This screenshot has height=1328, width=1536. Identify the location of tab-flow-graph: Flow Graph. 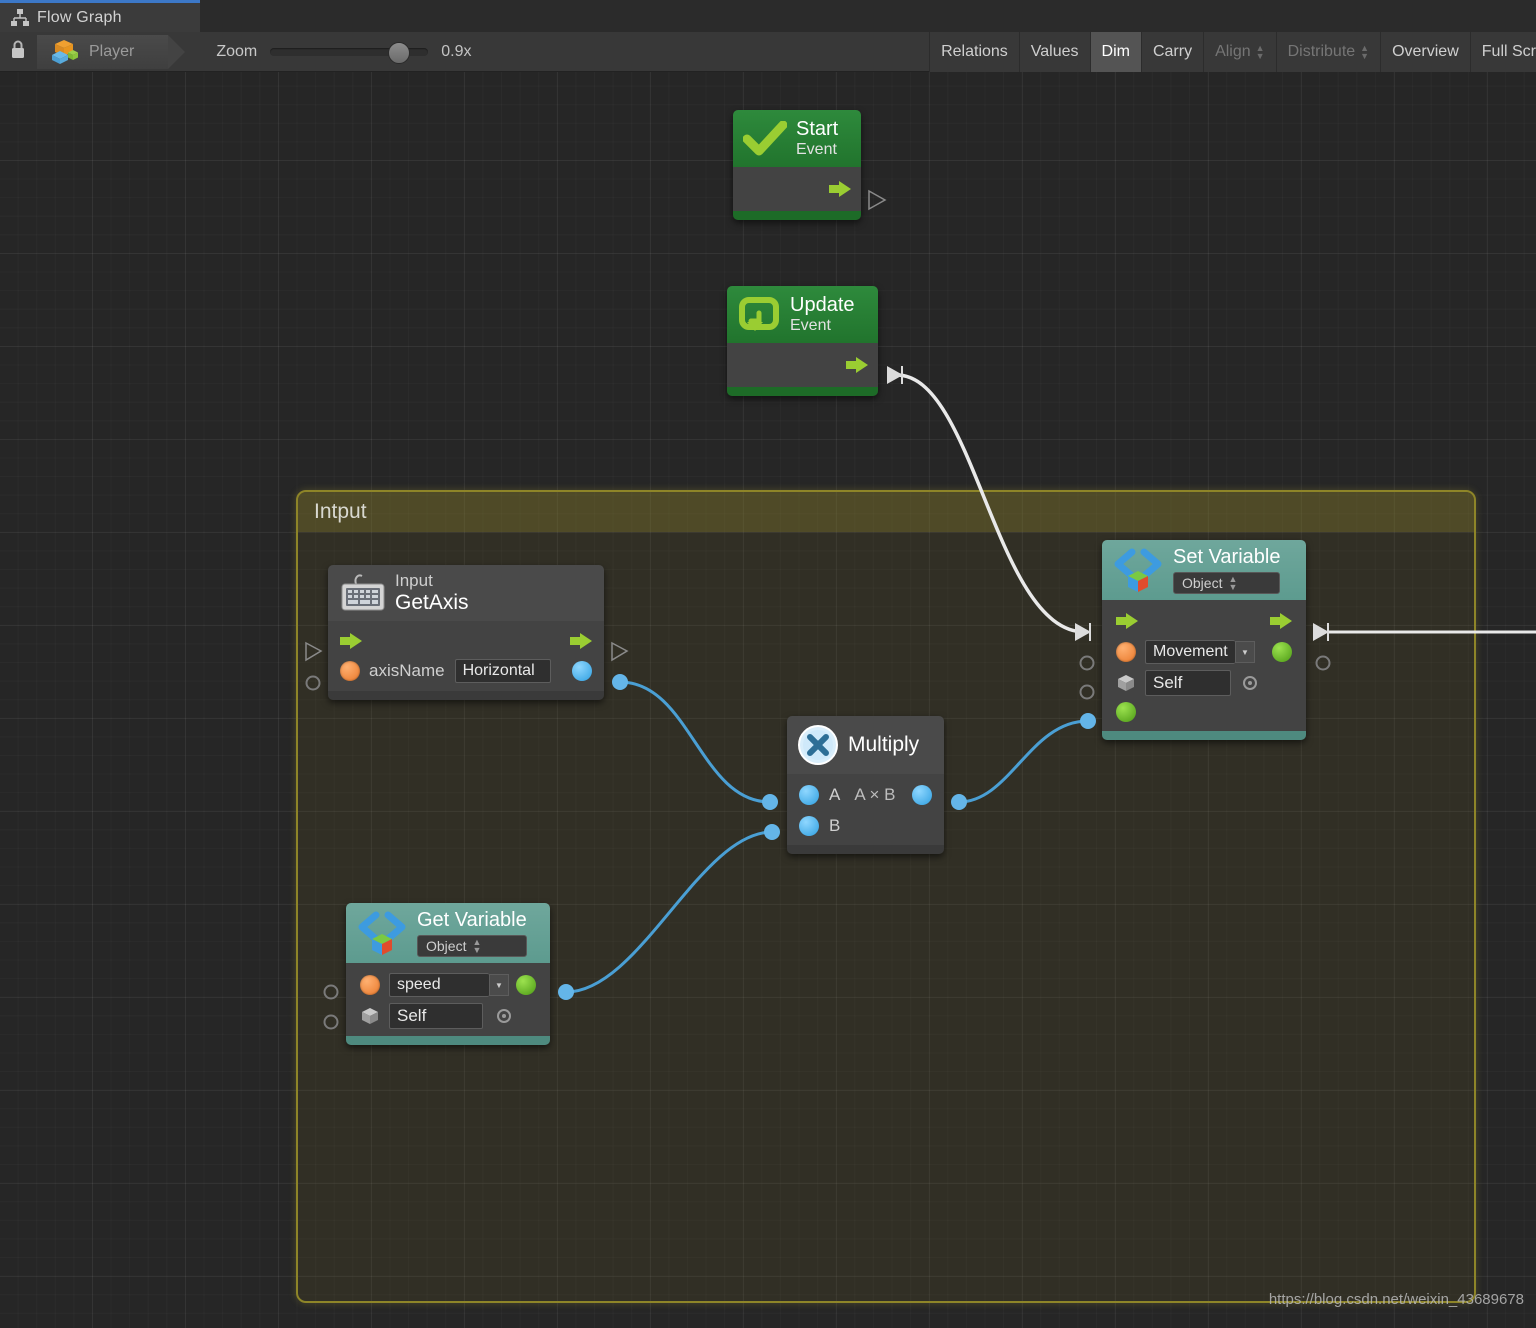
(100, 16).